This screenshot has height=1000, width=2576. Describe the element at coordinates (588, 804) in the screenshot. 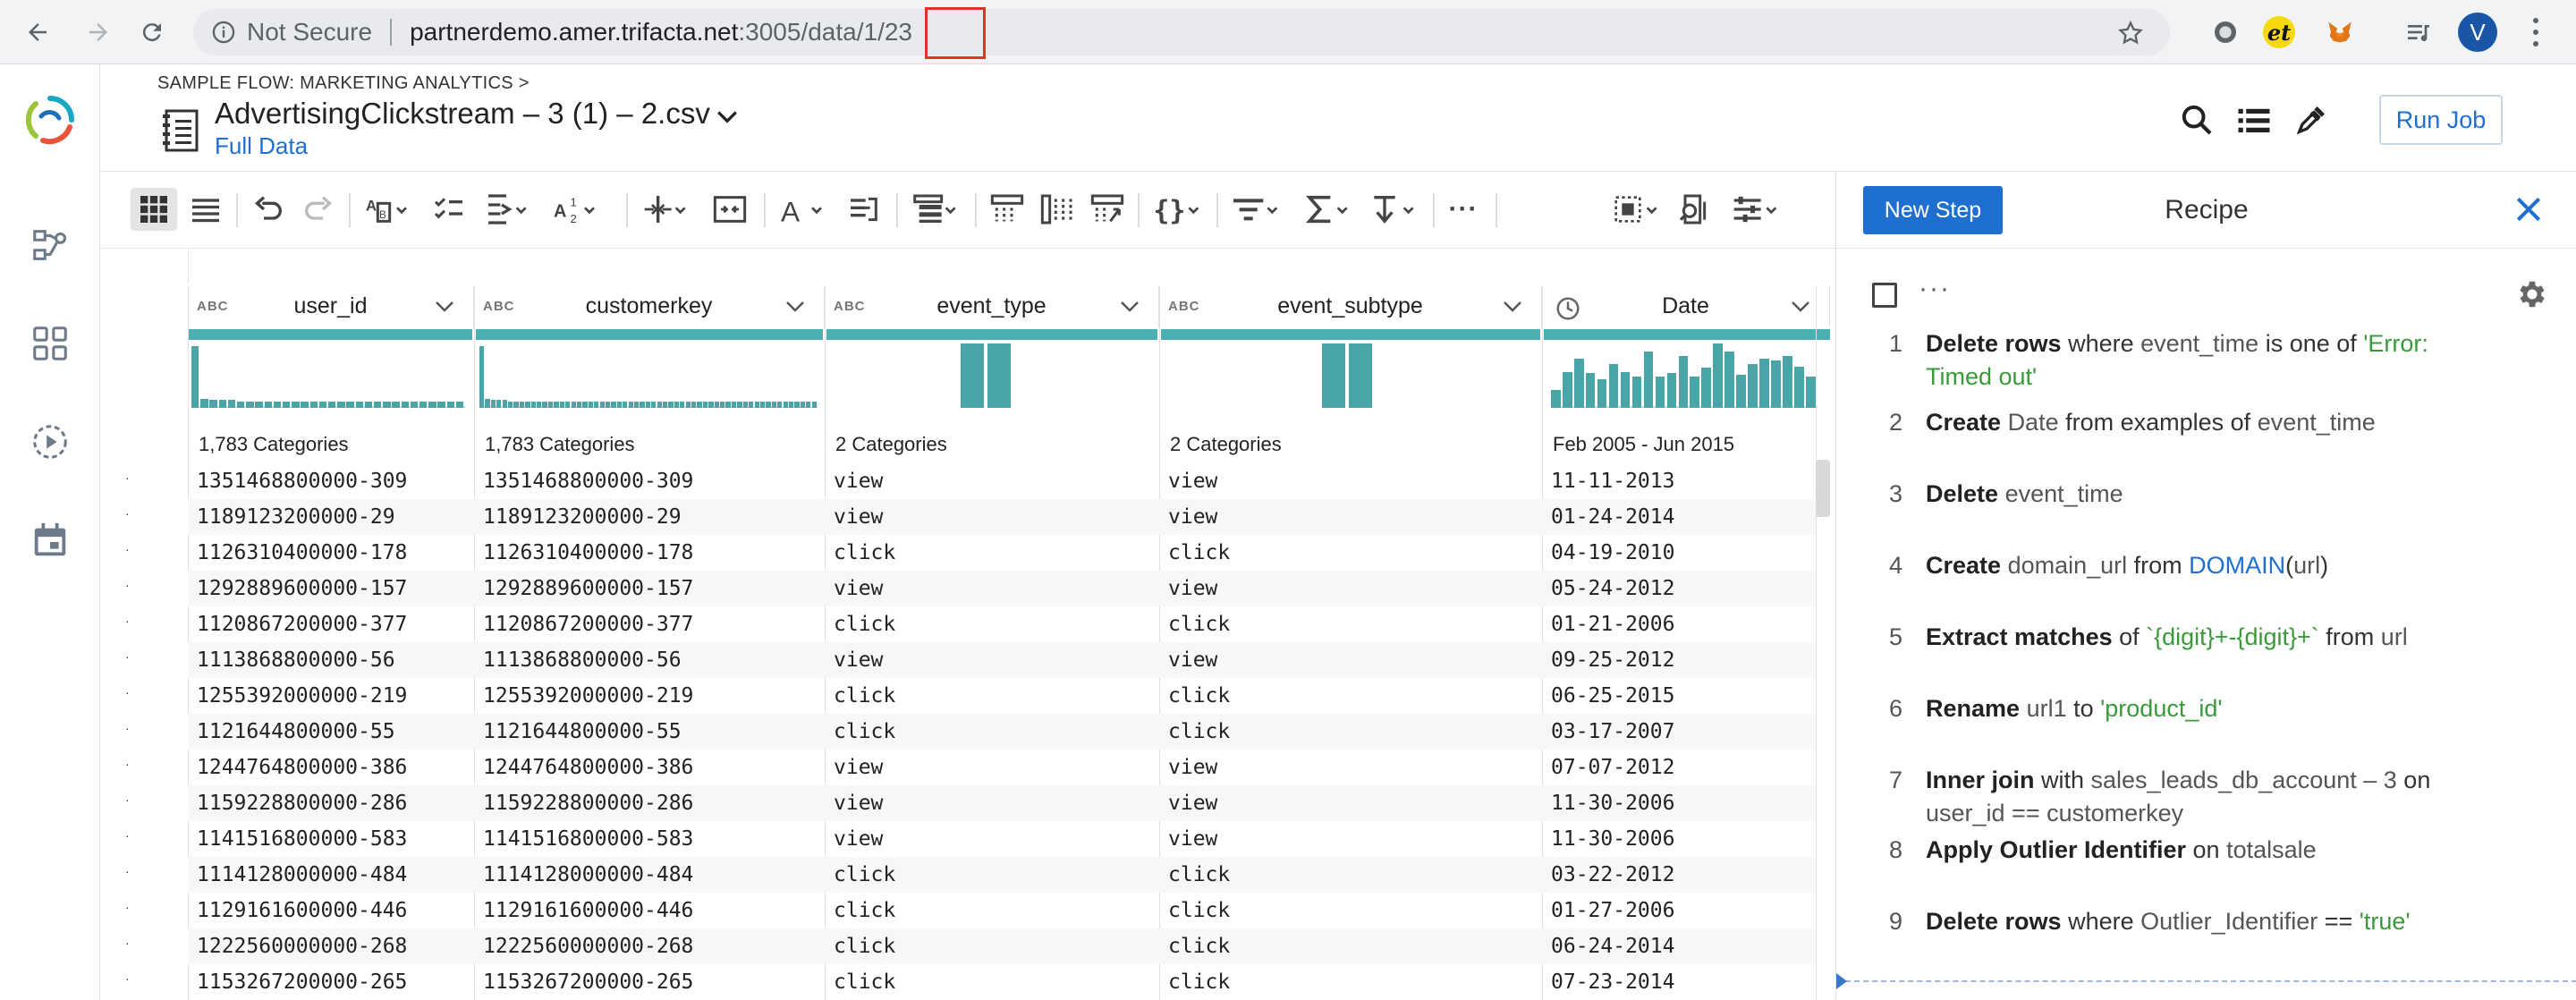

I see `table-cell: 1159228800000-286` at that location.